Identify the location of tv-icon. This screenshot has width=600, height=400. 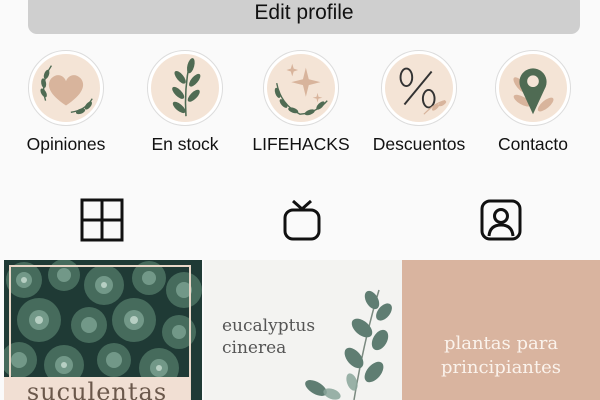
(302, 220).